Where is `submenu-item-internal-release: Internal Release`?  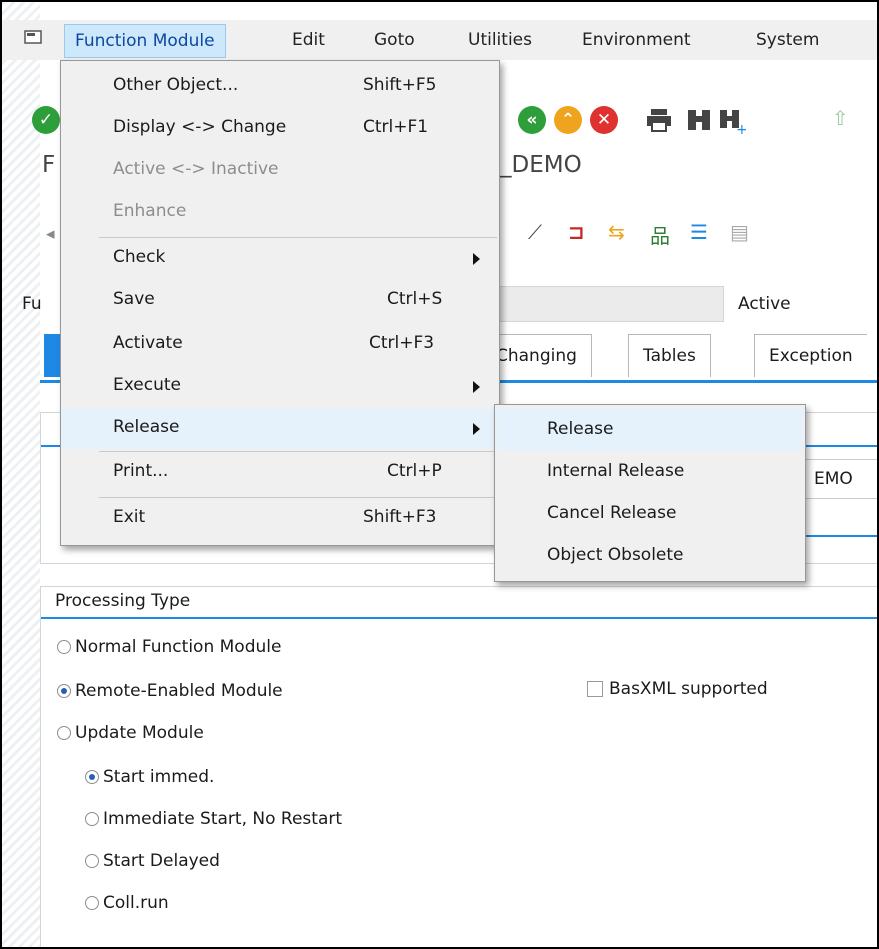 submenu-item-internal-release: Internal Release is located at coordinates (650, 472).